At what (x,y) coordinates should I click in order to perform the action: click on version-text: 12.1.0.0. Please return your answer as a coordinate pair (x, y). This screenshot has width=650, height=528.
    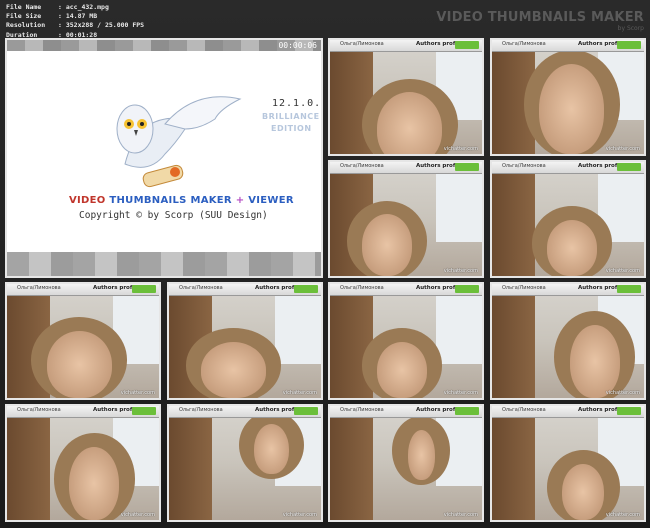
    Looking at the image, I should click on (297, 103).